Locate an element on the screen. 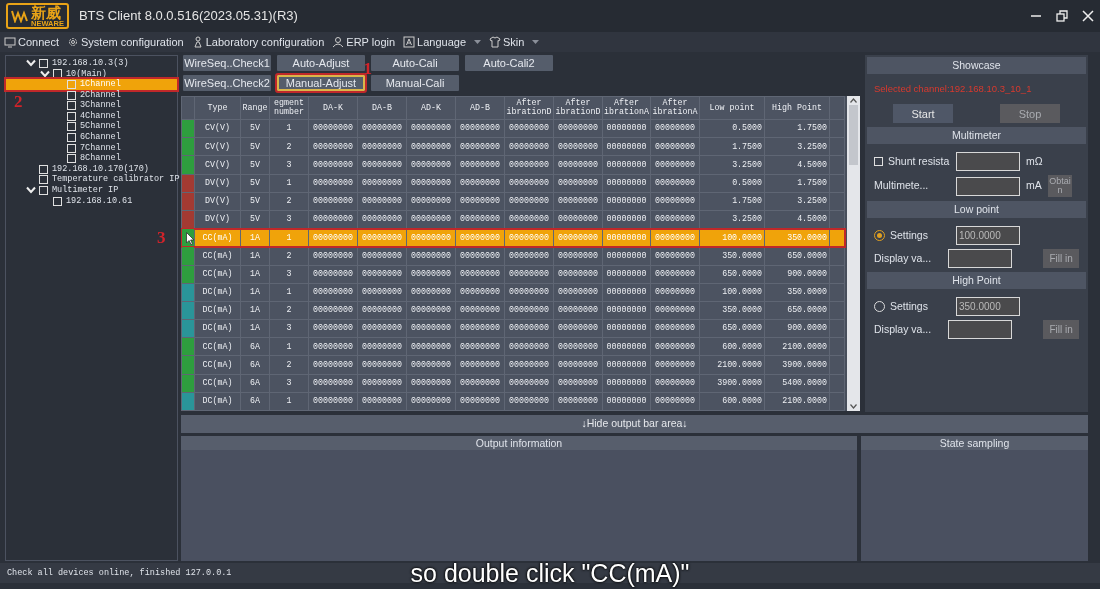  table-row: CC(mA) 6A 2 00000000 00000000 00000000 00000000 00000000 00000000 00000000 00000000 2100.0000 3900.0000 is located at coordinates (513, 365).